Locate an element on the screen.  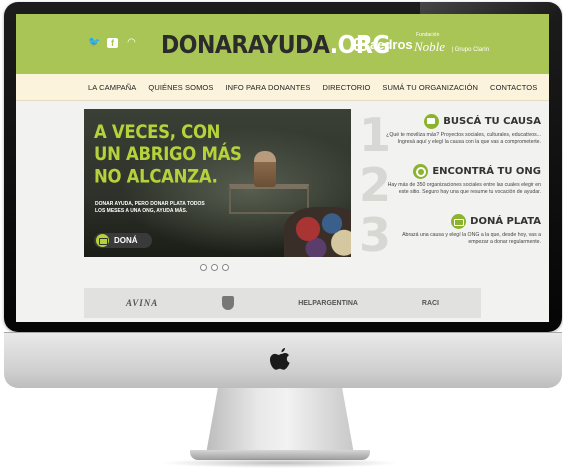
photo-table is located at coordinates (269, 199).